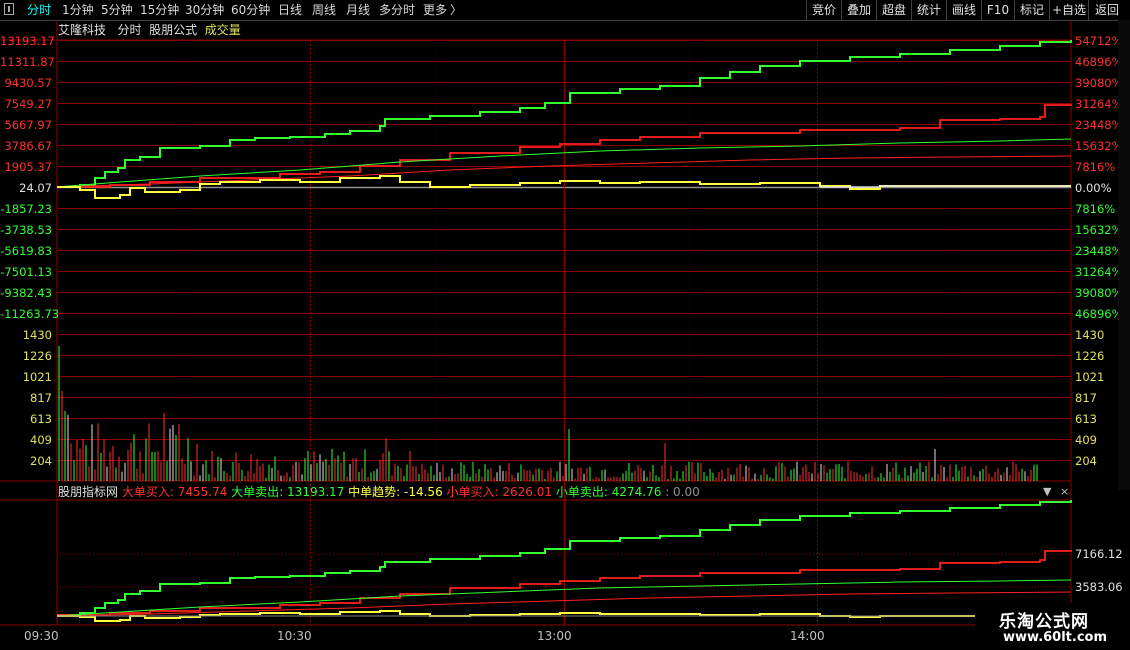 This screenshot has height=650, width=1130. I want to click on big-buy-value: 7455.74, so click(202, 492).